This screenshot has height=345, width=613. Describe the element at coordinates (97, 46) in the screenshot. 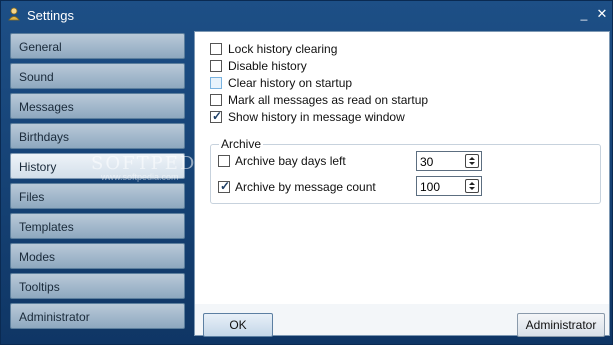

I see `sidebar-item-general: General` at that location.